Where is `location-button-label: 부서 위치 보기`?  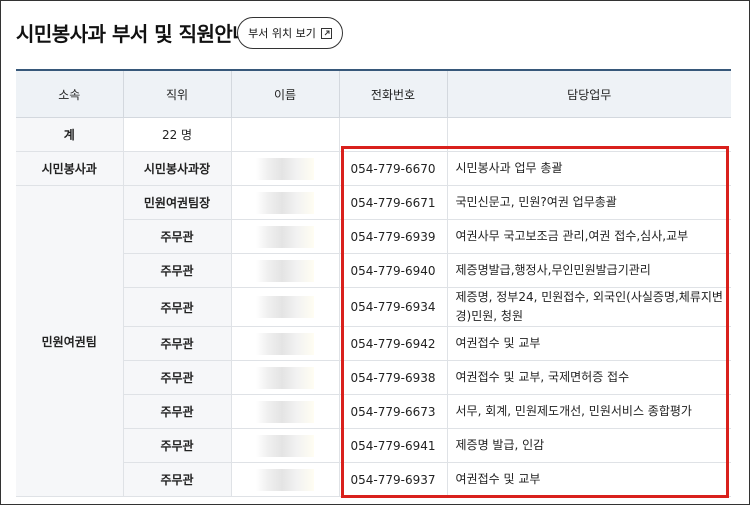 location-button-label: 부서 위치 보기 is located at coordinates (282, 33).